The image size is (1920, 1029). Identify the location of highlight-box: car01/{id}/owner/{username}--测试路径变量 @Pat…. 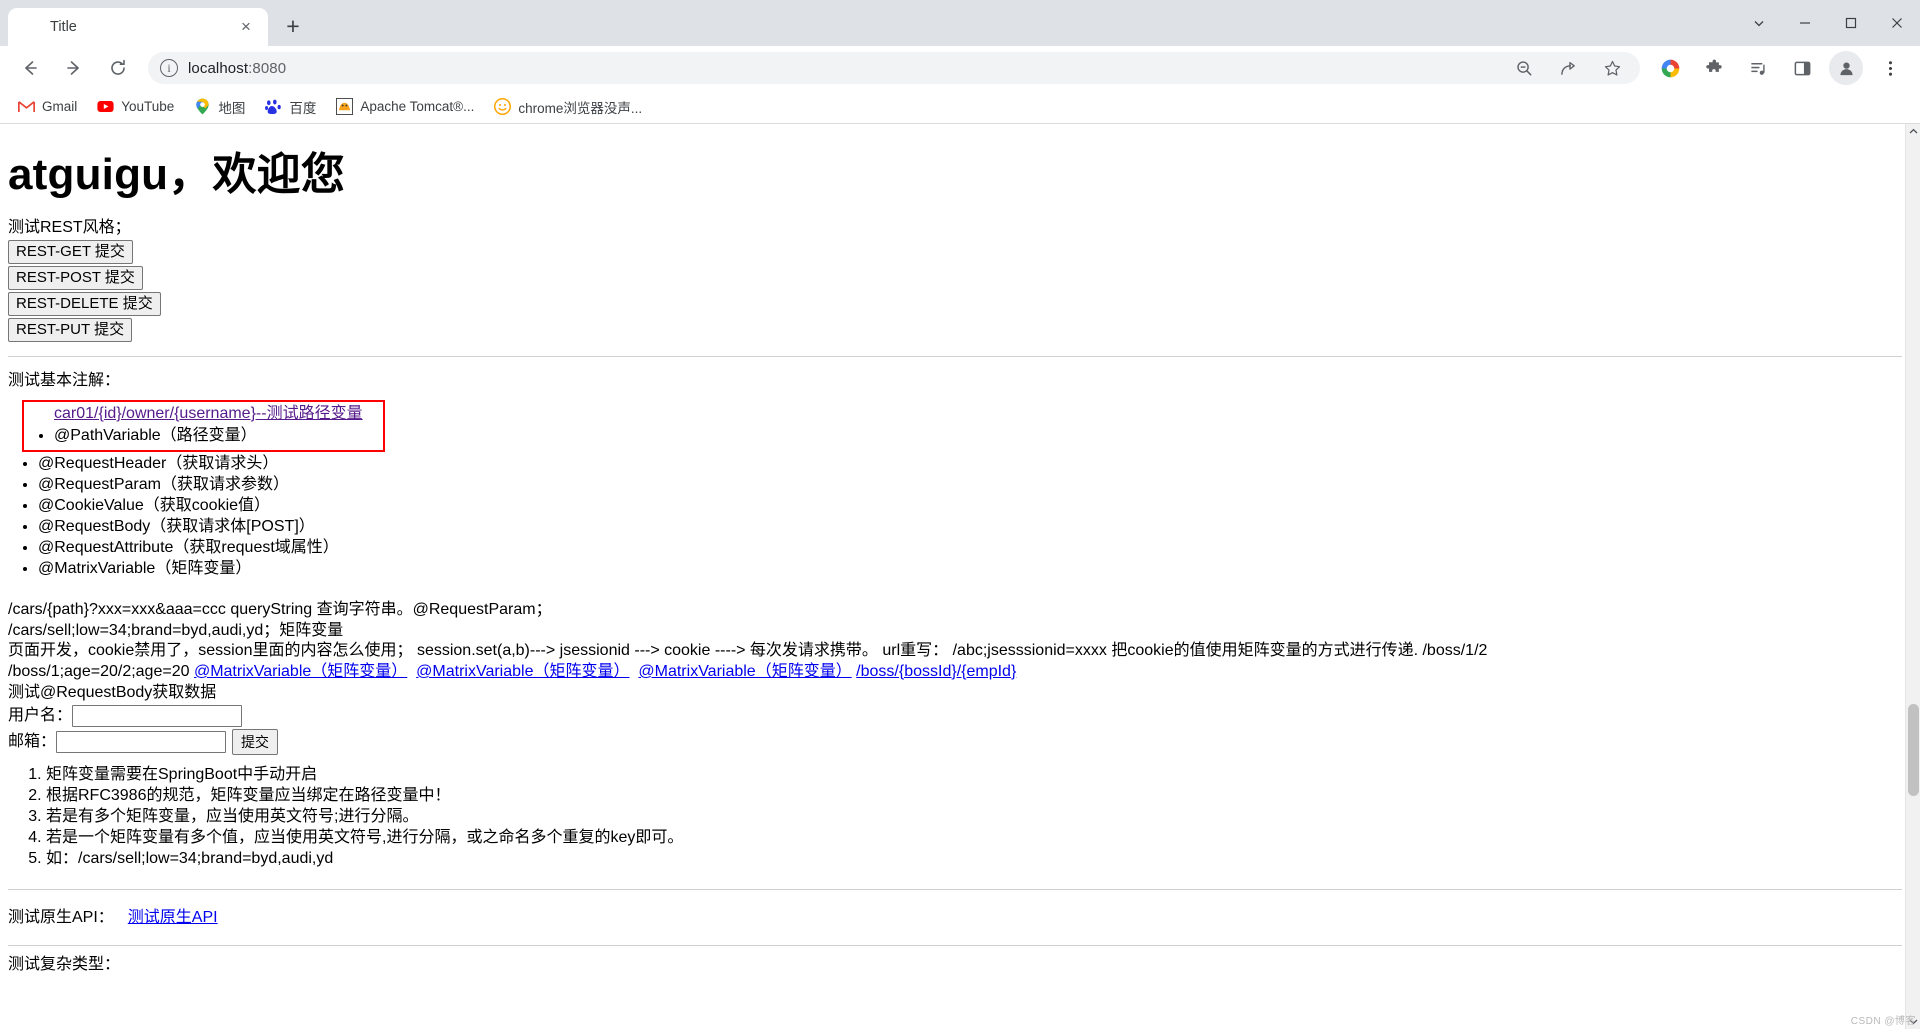
(203, 426).